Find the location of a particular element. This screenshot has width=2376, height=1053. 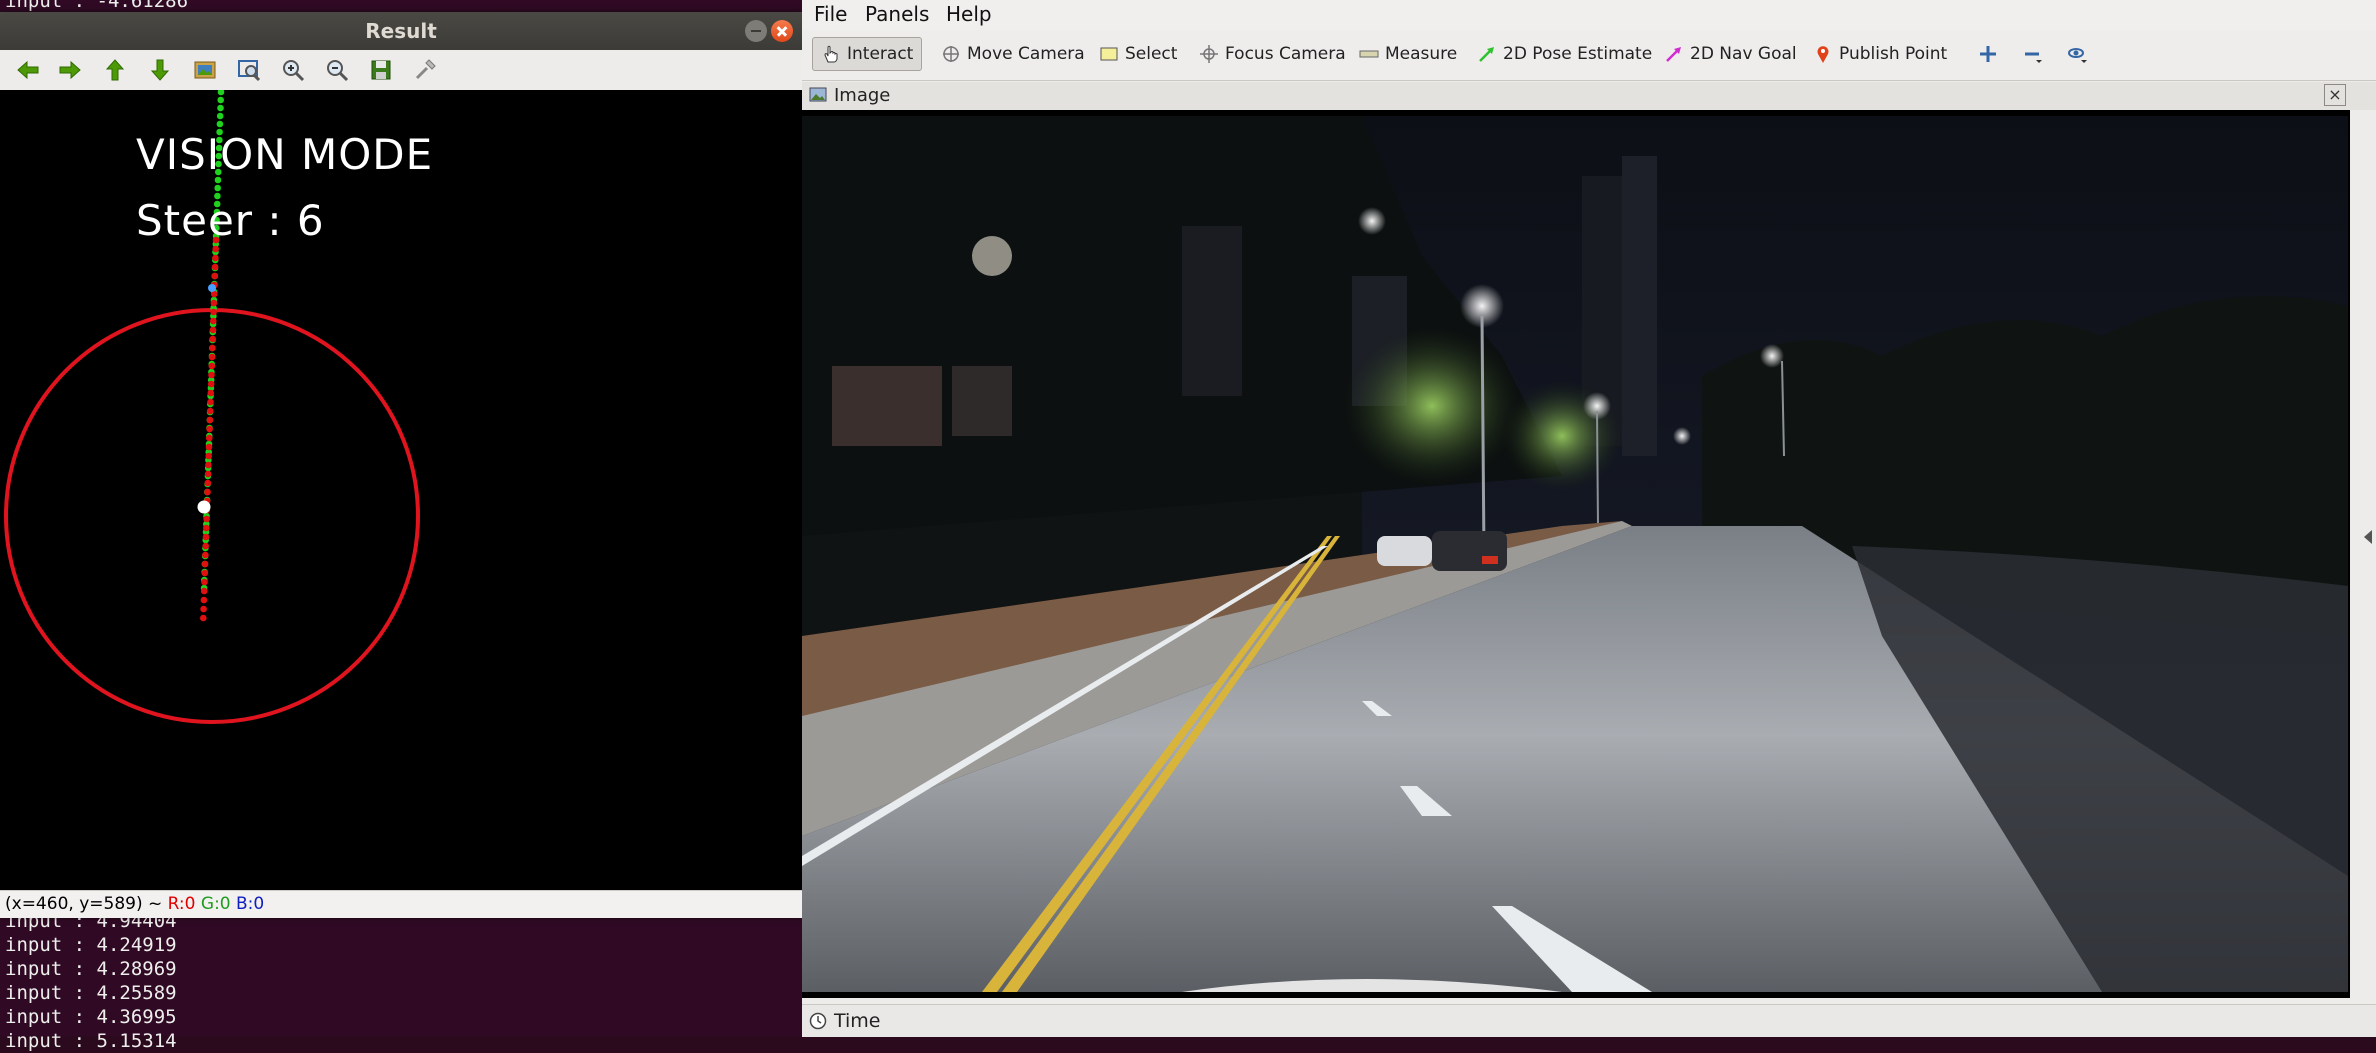

pixel-blue-value: B:0 is located at coordinates (250, 904).